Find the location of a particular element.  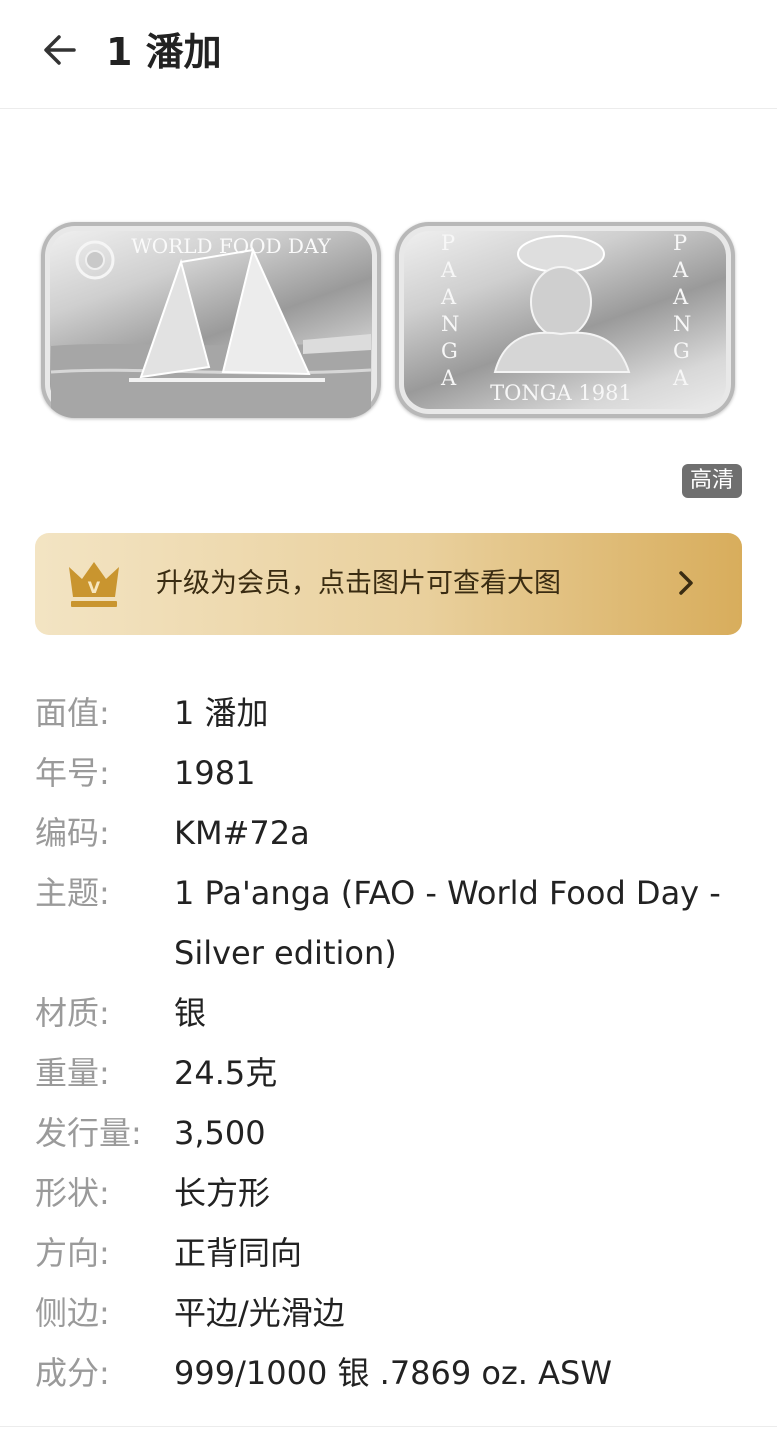

detail-label: 主题: is located at coordinates (72, 893).